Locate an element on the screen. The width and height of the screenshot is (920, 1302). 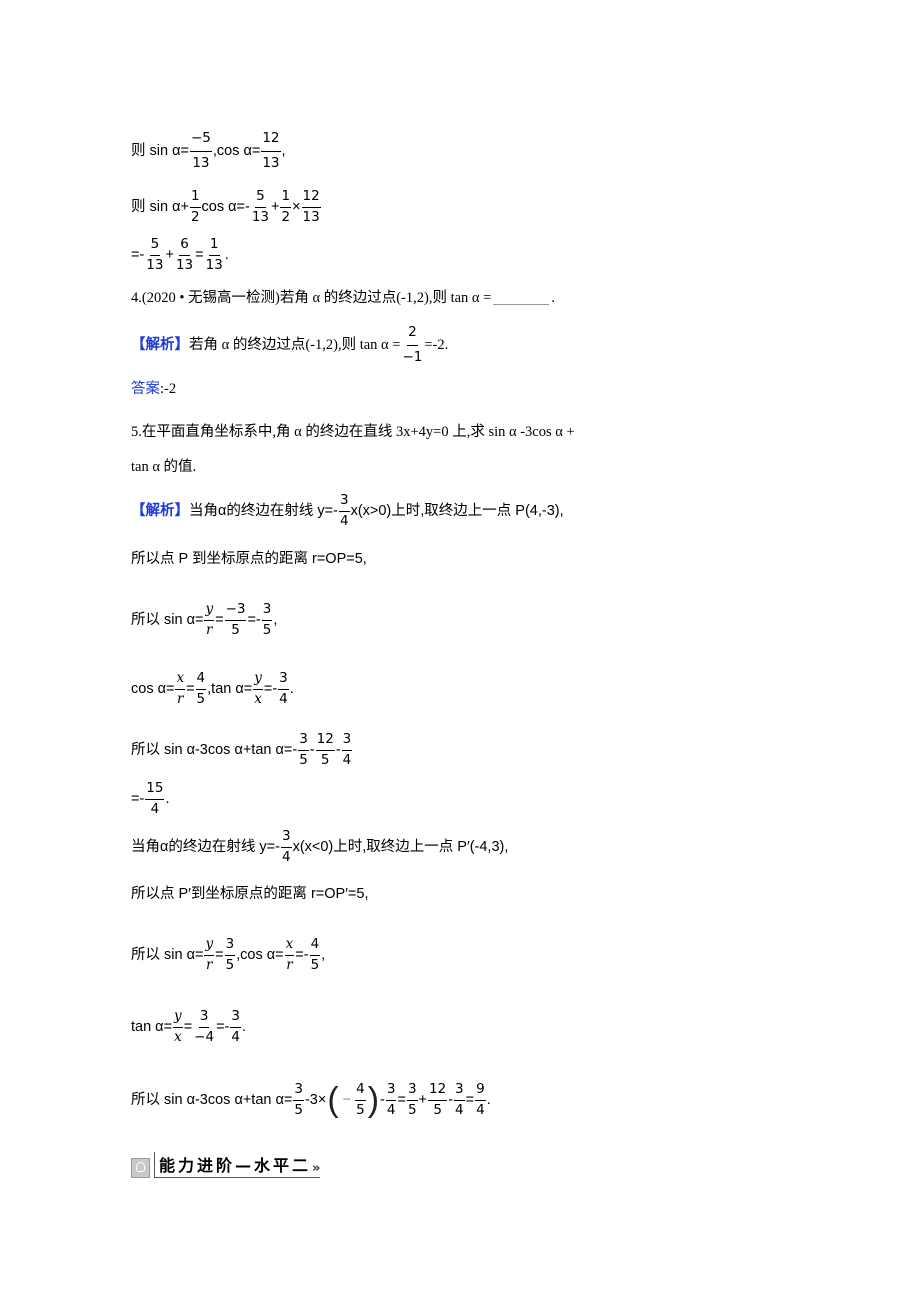
fraction: 45 is located at coordinates (201, 688).